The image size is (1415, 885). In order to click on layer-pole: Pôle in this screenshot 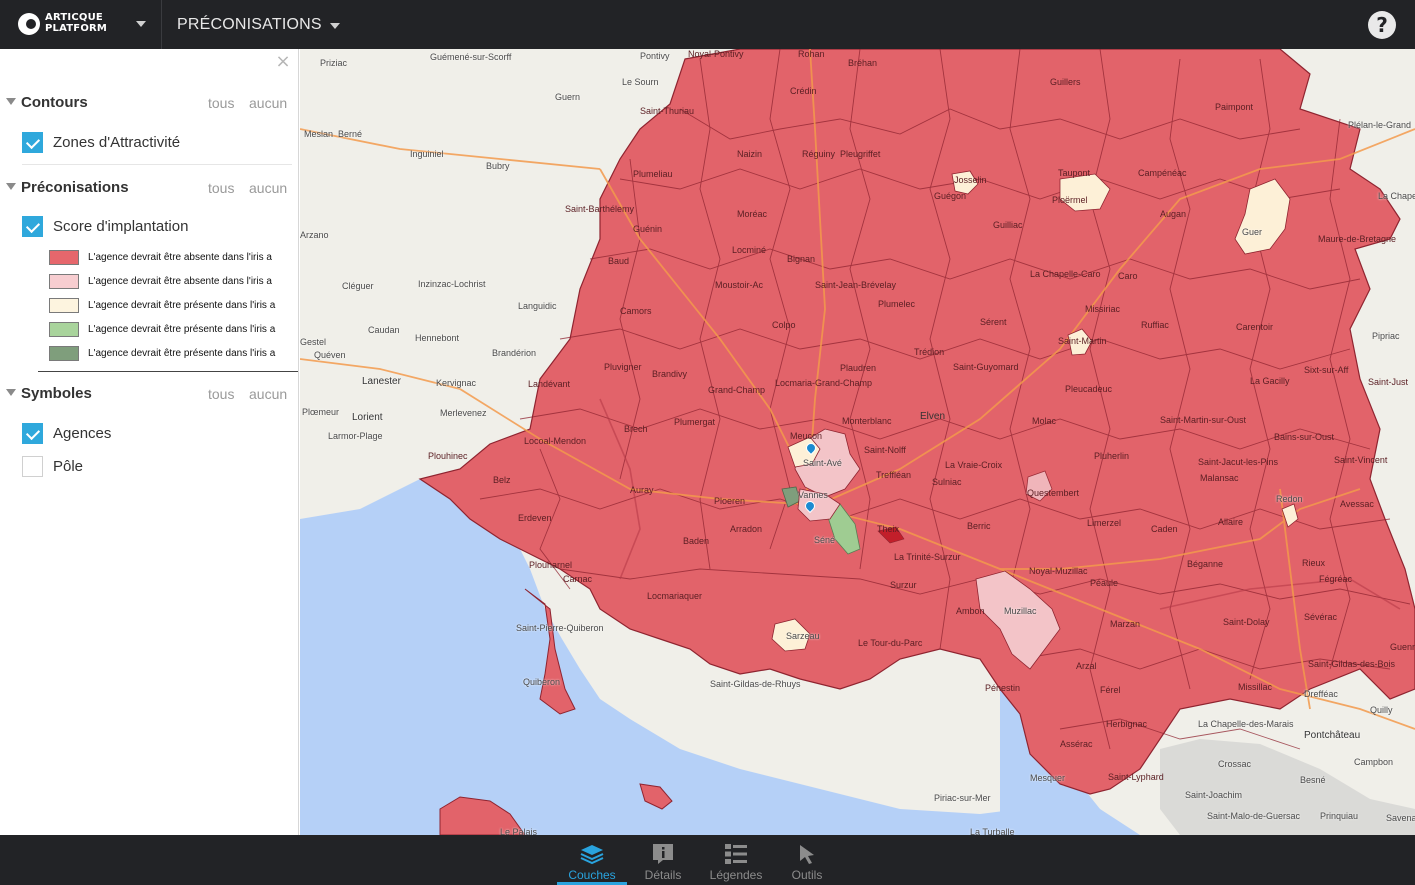, I will do `click(157, 467)`.